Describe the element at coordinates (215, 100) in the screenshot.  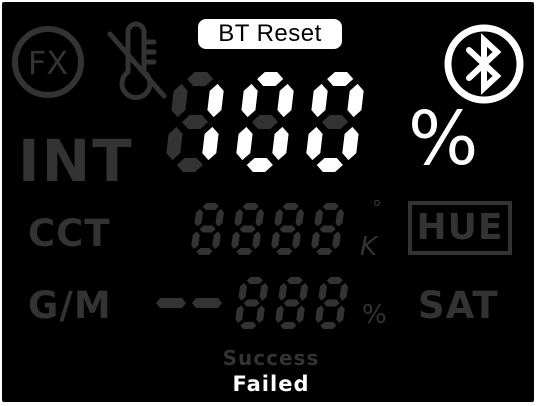
I see `main-digit-1-segment-b` at that location.